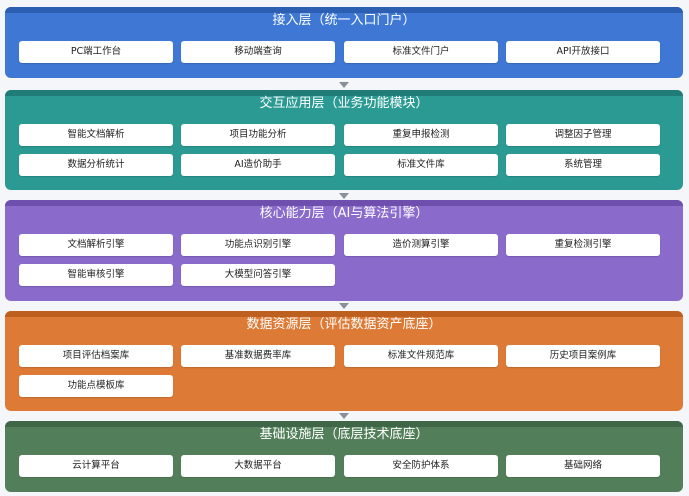 Image resolution: width=689 pixels, height=496 pixels. Describe the element at coordinates (421, 165) in the screenshot. I see `node-standard-library: 标准文件库` at that location.